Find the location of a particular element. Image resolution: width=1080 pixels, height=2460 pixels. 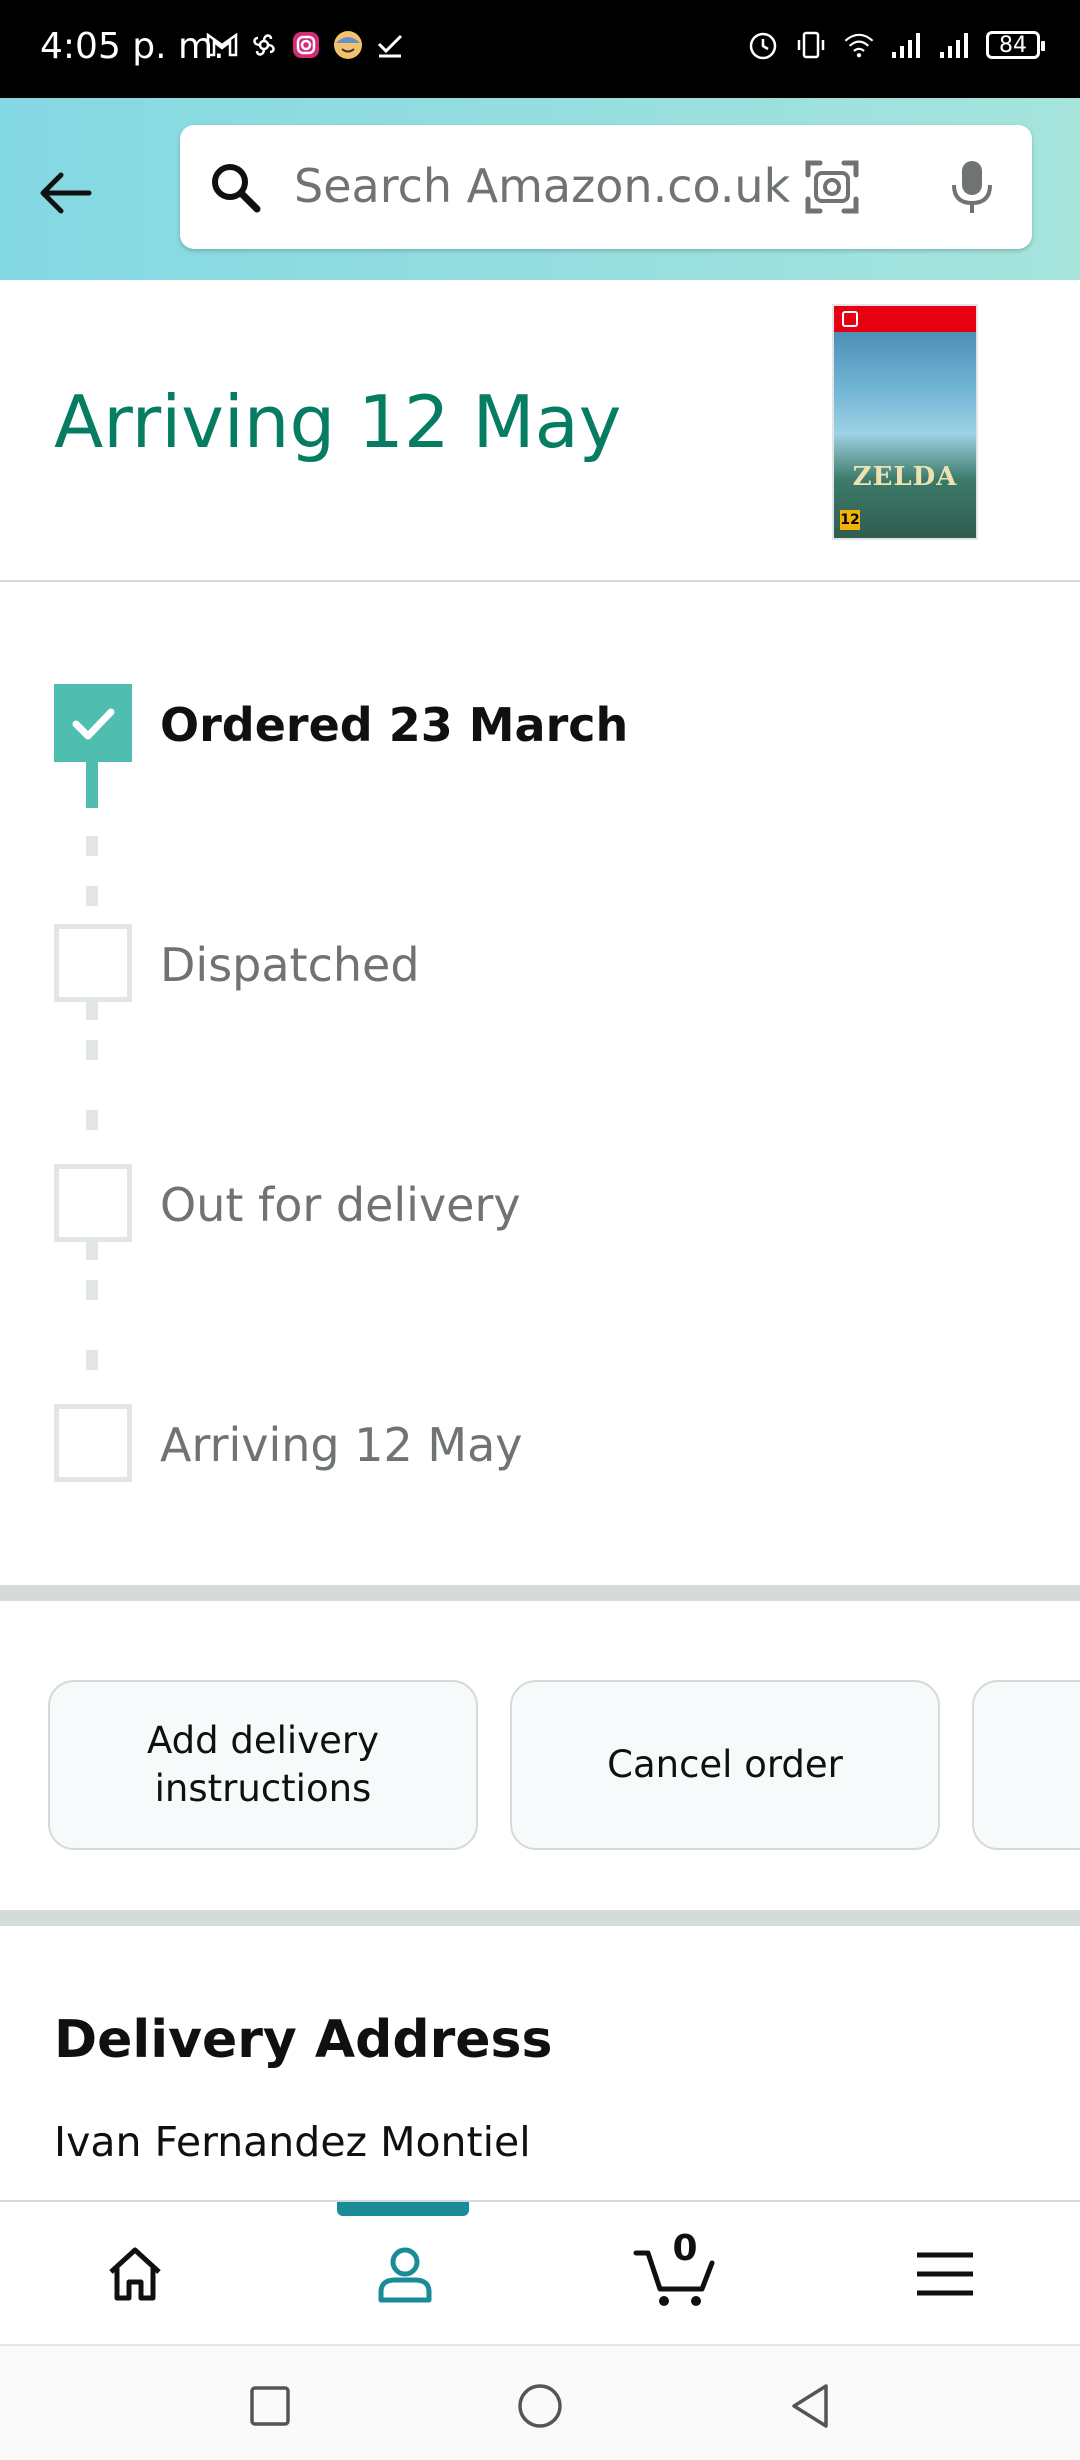

instagram-icon is located at coordinates (306, 45).